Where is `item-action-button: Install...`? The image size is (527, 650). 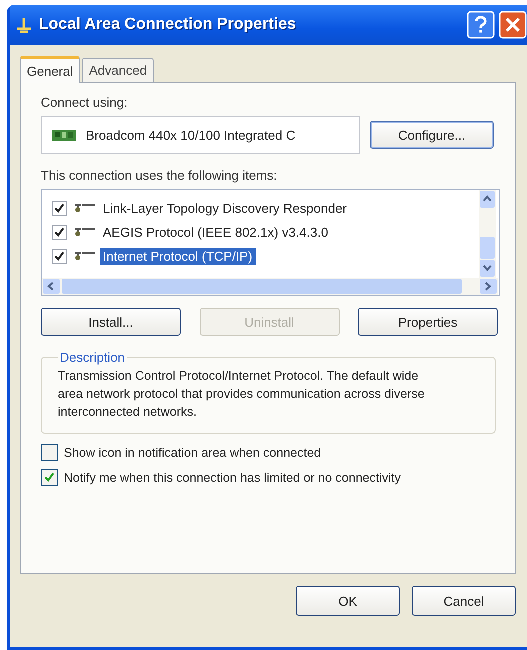 item-action-button: Install... is located at coordinates (111, 322).